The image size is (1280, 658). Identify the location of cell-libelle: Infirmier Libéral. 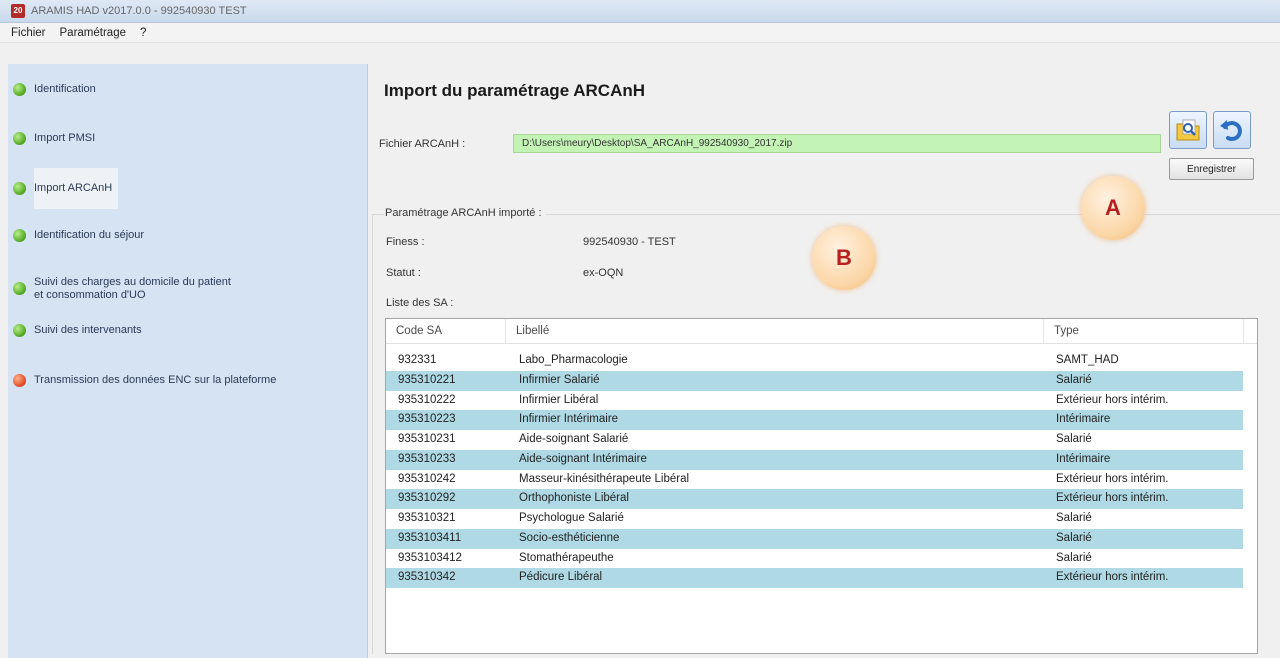
(559, 399).